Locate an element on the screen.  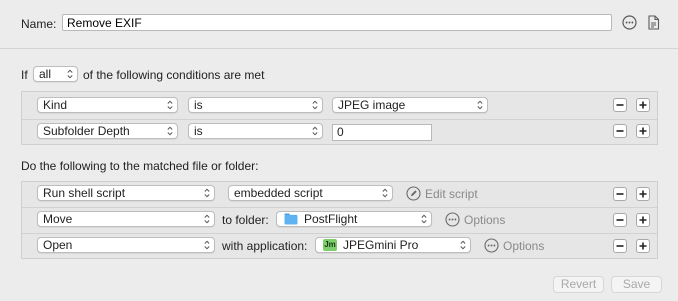
action-type-popup: Open is located at coordinates (126, 245).